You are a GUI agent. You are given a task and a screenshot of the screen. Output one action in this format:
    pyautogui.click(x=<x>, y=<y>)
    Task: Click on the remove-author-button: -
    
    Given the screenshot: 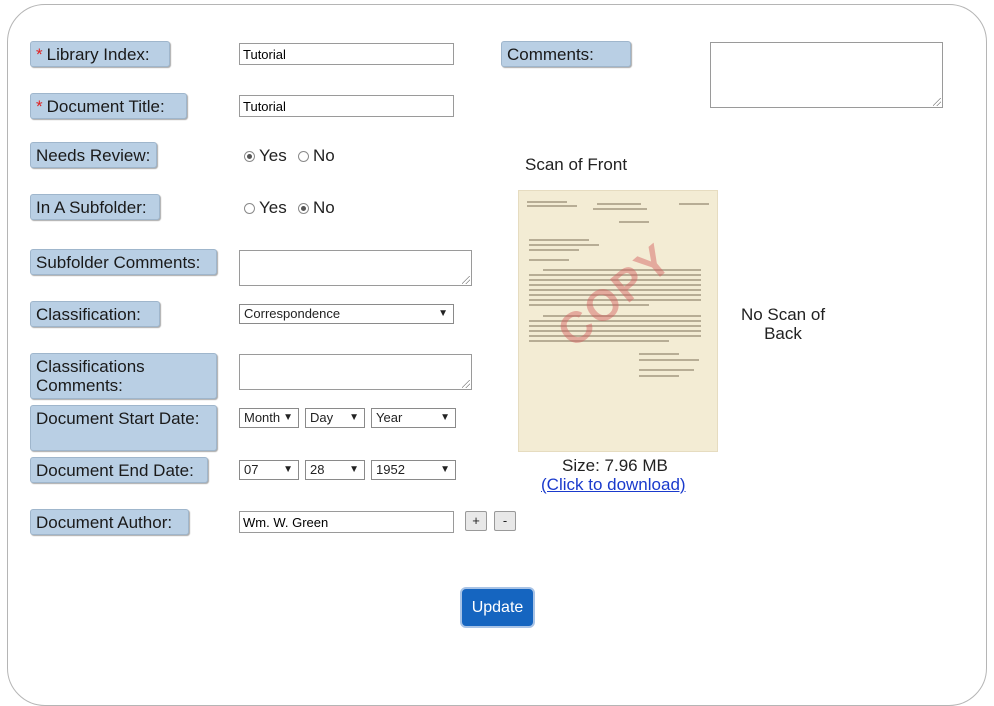 What is the action you would take?
    pyautogui.click(x=505, y=521)
    